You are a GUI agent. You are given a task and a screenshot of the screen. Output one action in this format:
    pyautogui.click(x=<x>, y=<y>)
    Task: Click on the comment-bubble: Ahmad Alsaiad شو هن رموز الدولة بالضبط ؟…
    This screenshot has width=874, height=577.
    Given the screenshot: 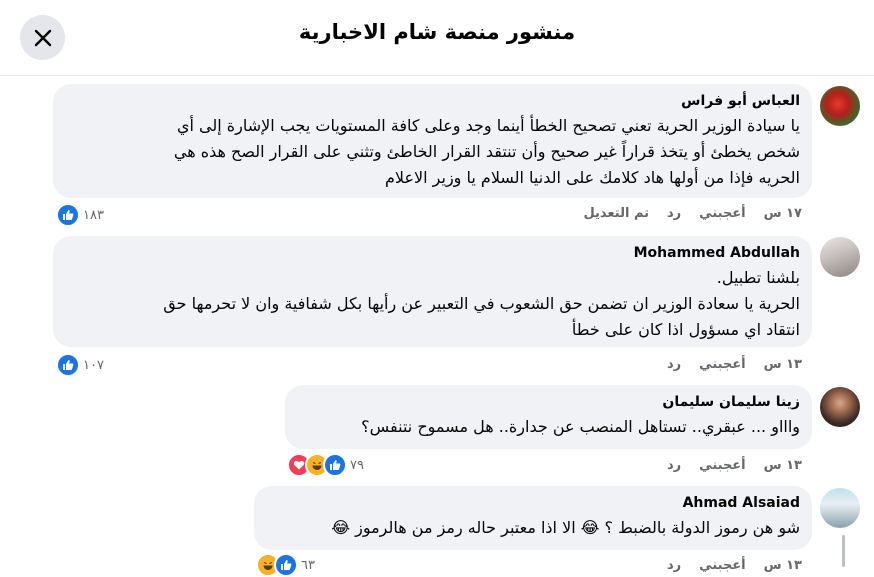 What is the action you would take?
    pyautogui.click(x=533, y=518)
    